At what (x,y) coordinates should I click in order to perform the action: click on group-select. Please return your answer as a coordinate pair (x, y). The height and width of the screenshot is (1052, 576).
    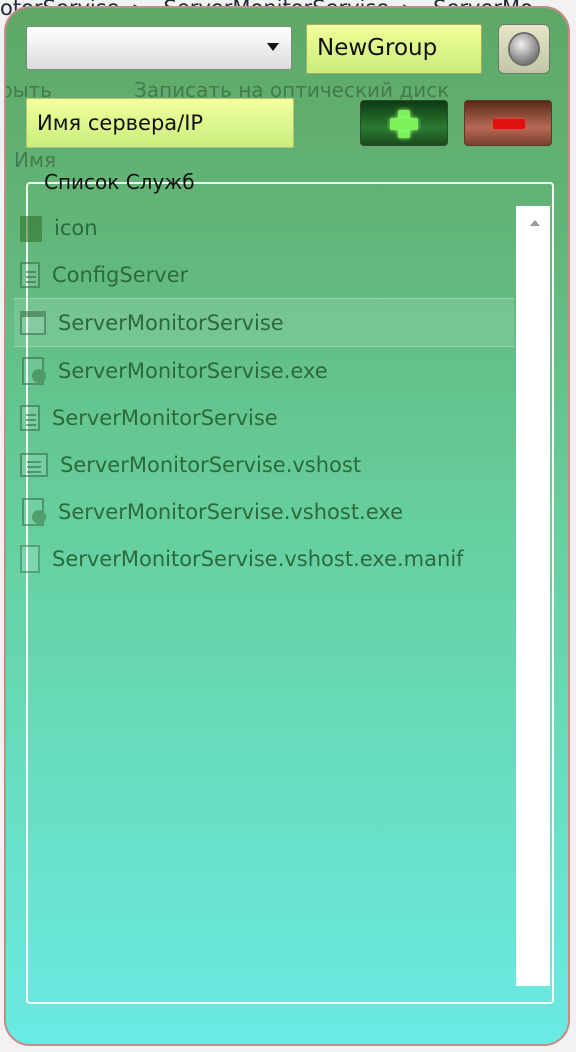
    Looking at the image, I should click on (159, 48).